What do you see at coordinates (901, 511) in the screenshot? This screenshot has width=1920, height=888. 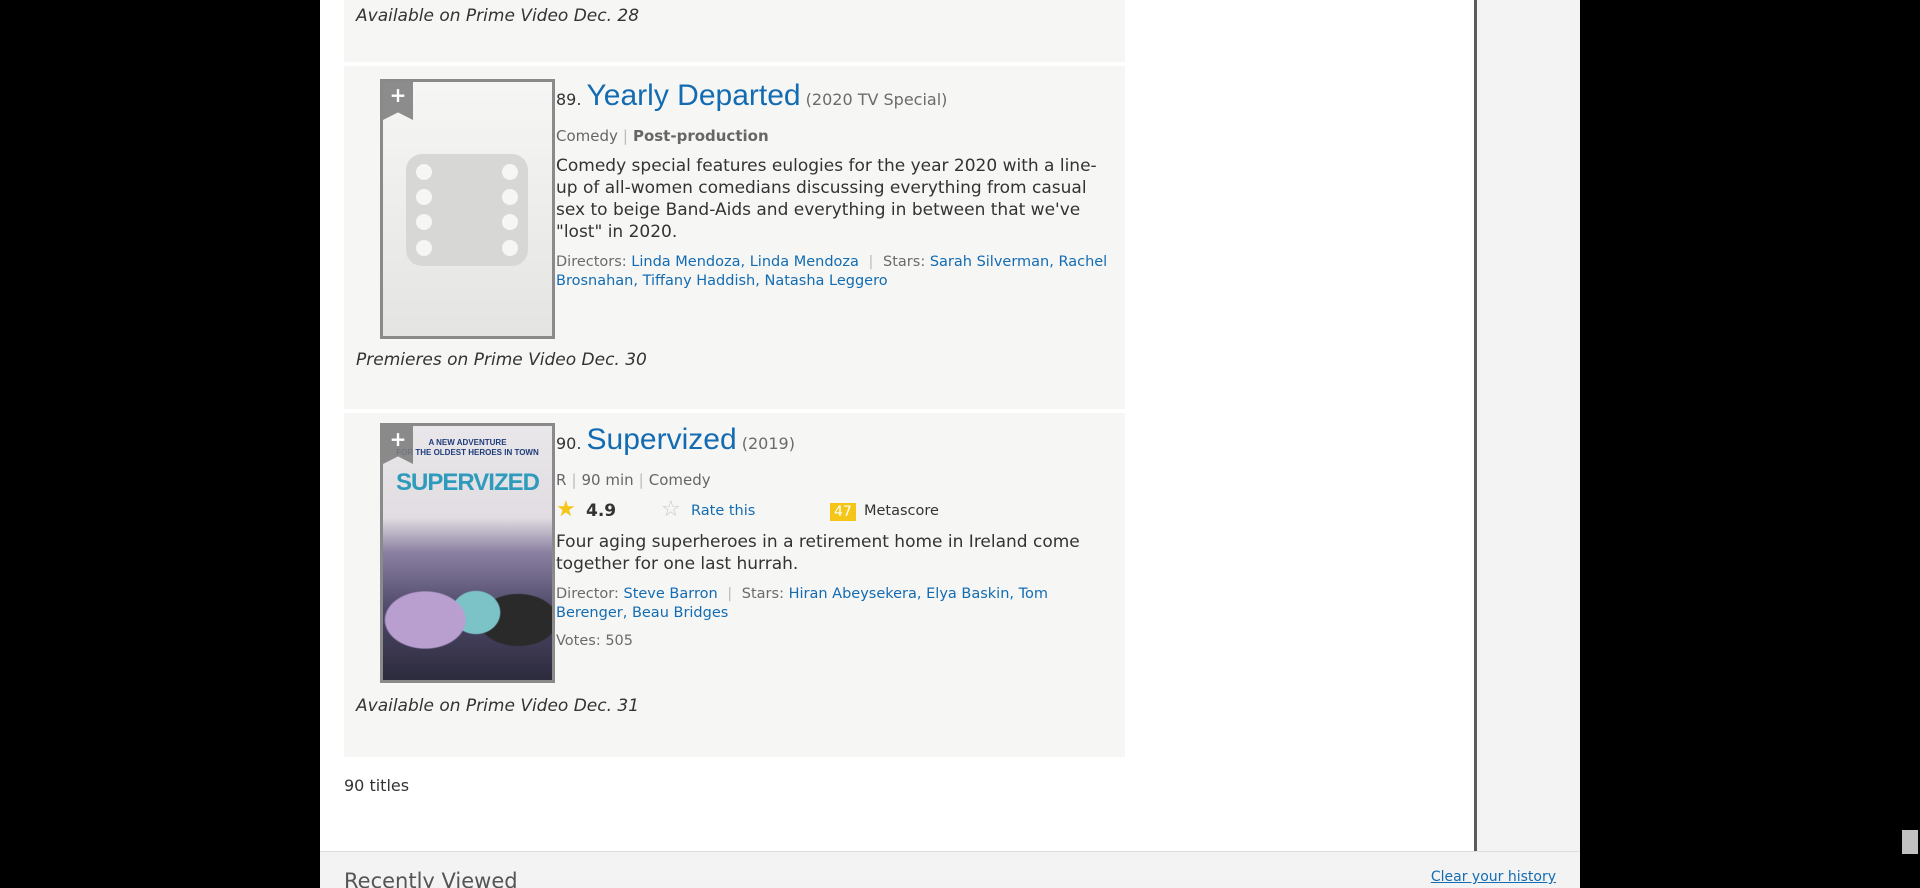 I see `metascore-label: Metascore` at bounding box center [901, 511].